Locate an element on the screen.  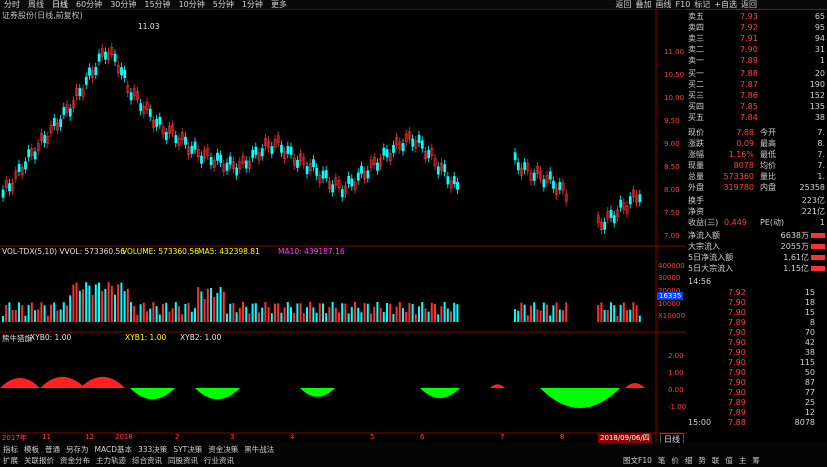
bottom-tab-4: MACD基本 is located at coordinates (113, 449).